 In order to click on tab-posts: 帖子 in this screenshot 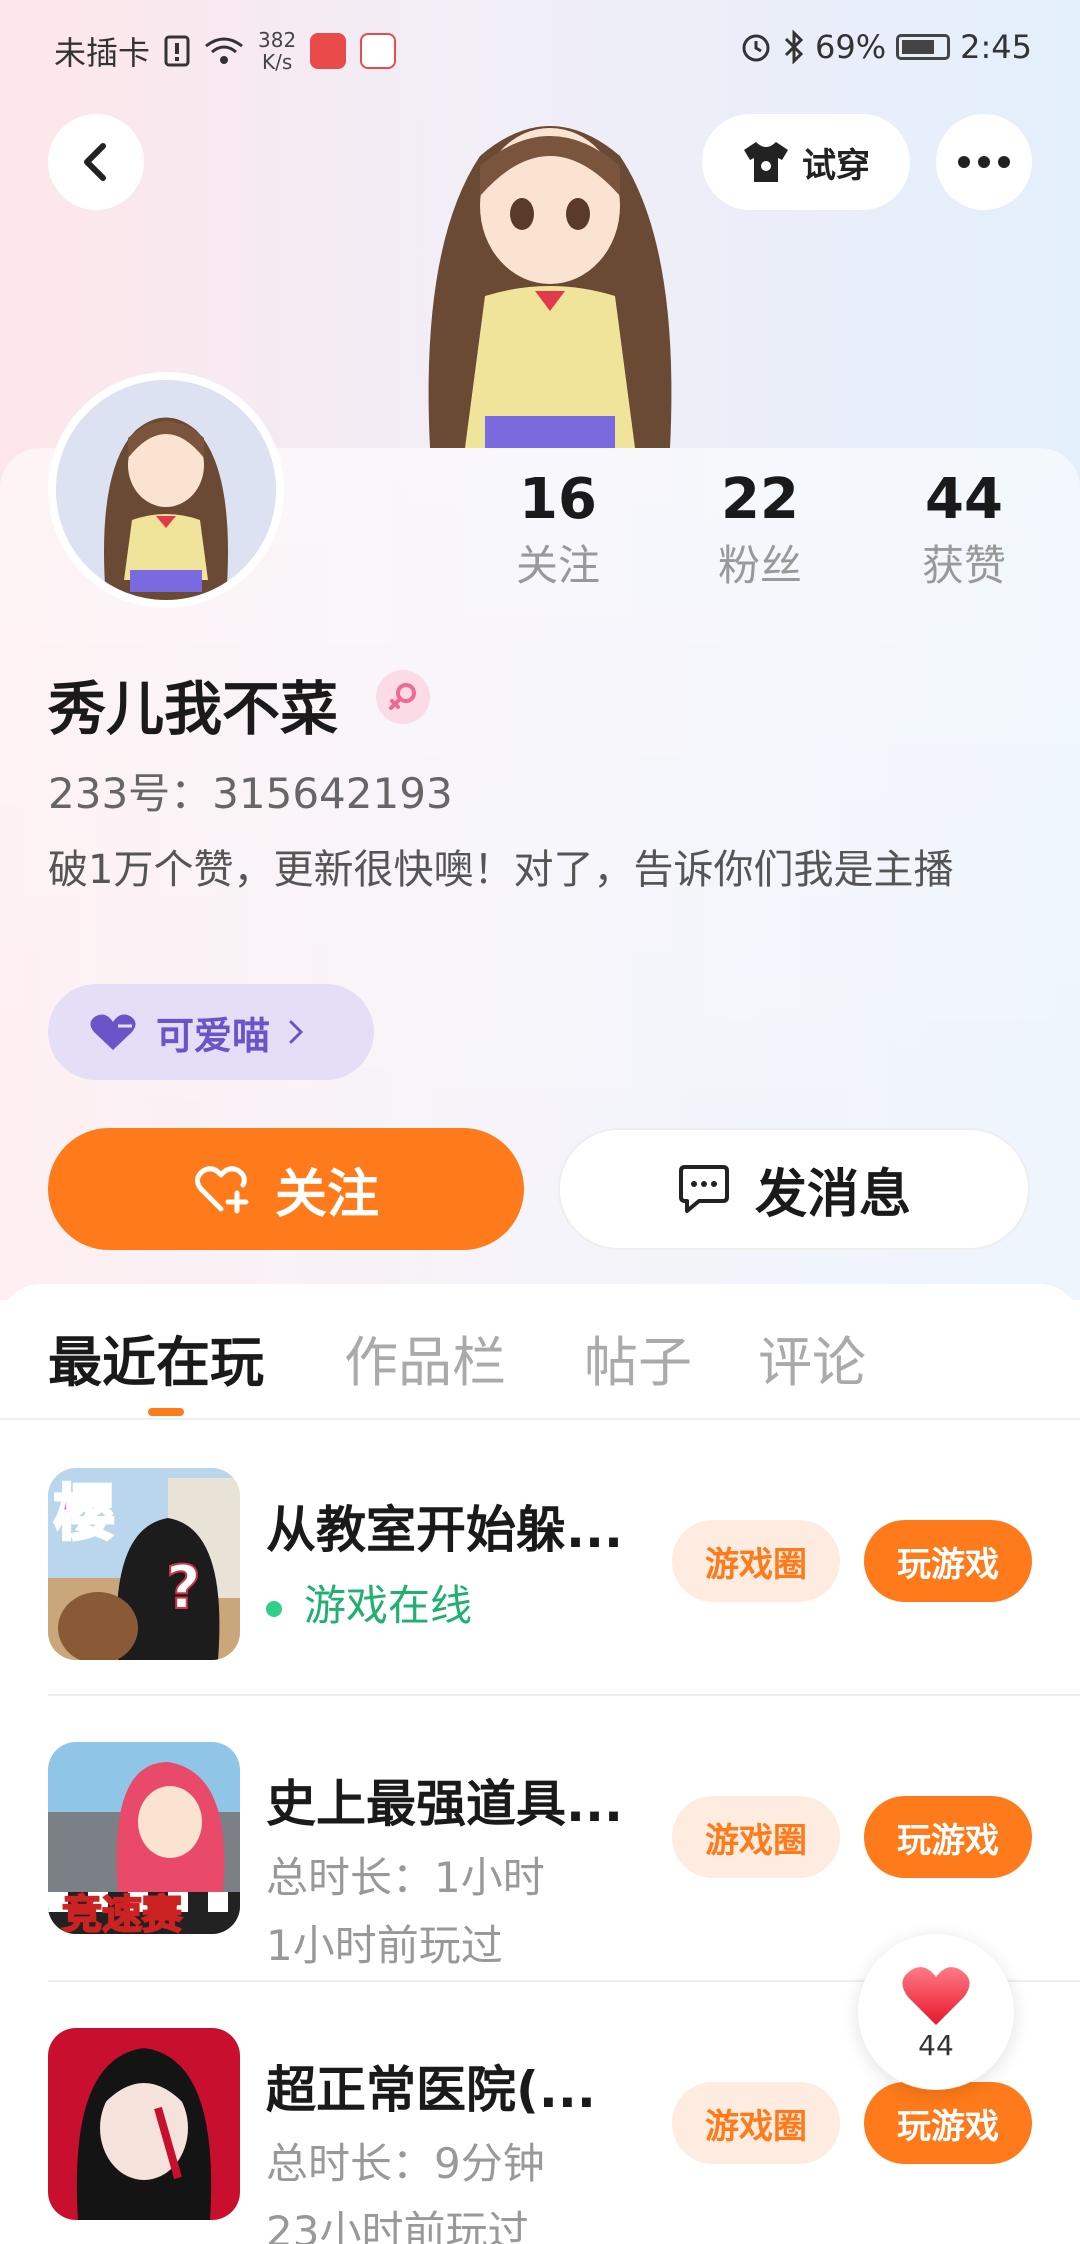, I will do `click(638, 1357)`.